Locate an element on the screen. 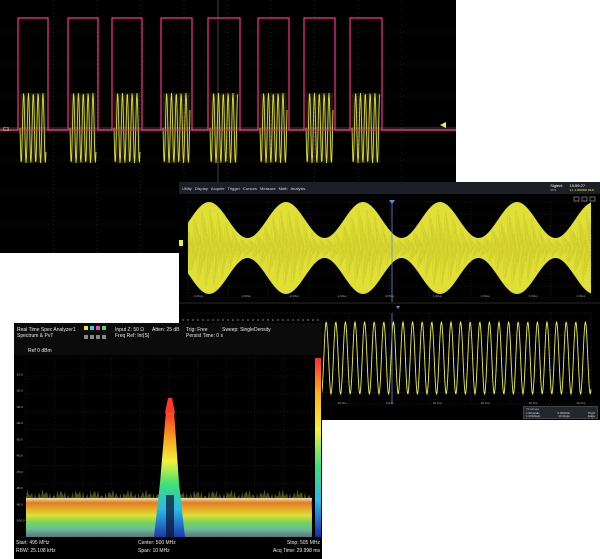 The width and height of the screenshot is (600, 559). zoom-icon is located at coordinates (584, 199).